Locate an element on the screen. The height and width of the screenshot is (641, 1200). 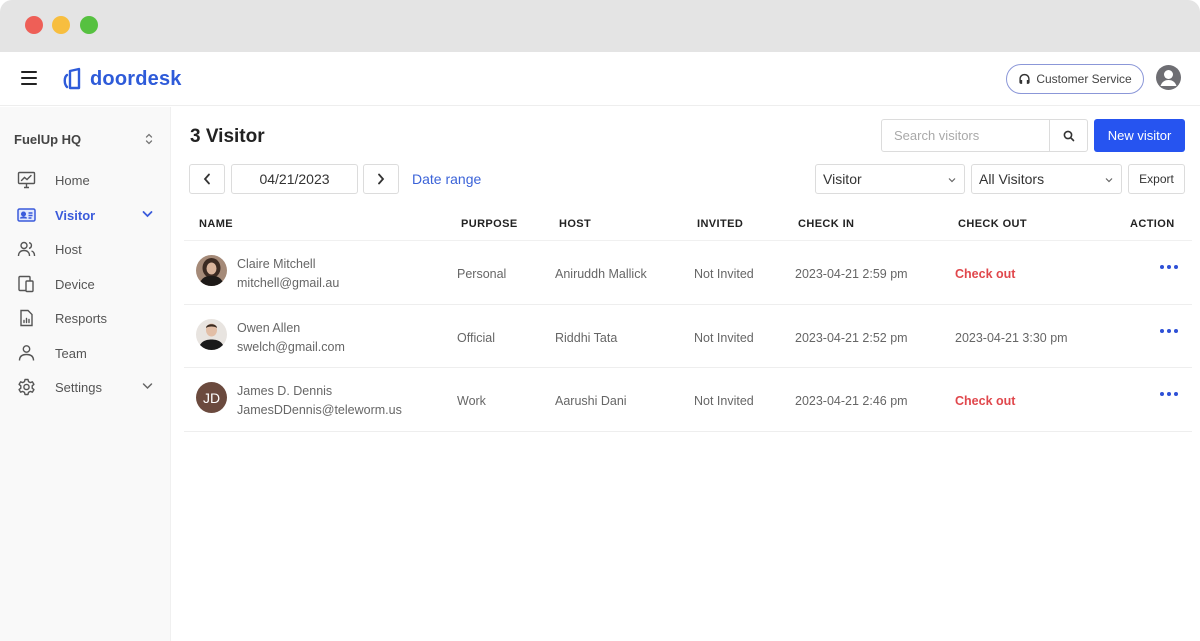
window-titlebar is located at coordinates (600, 26).